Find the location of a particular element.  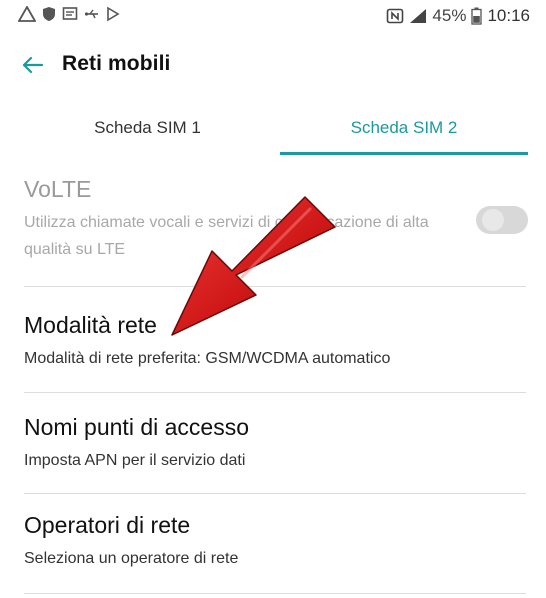

system-status: 45% 10:16 is located at coordinates (458, 16).